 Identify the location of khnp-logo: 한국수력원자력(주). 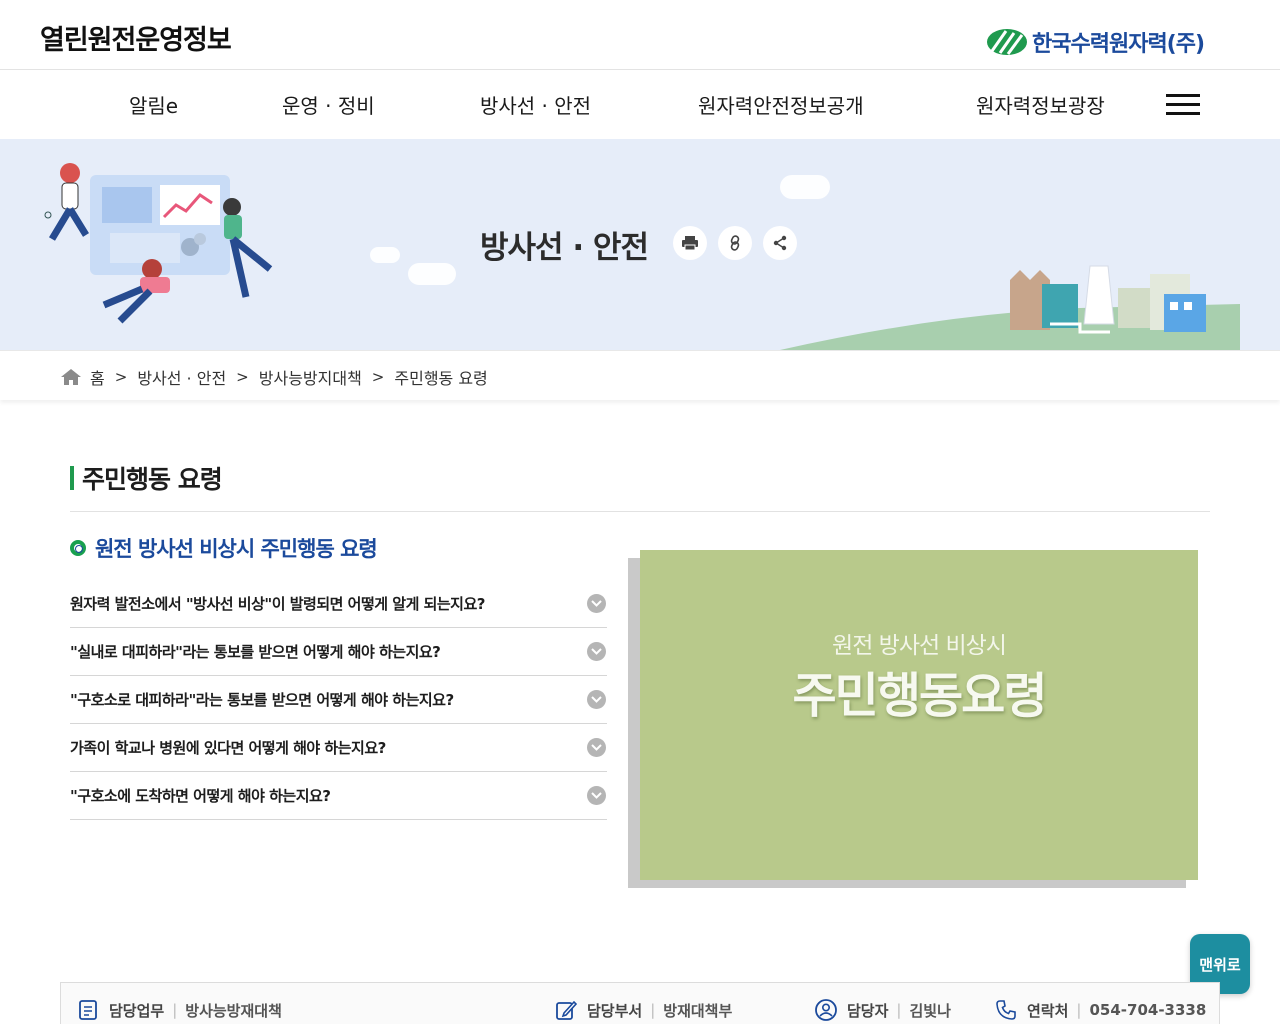
(1095, 42).